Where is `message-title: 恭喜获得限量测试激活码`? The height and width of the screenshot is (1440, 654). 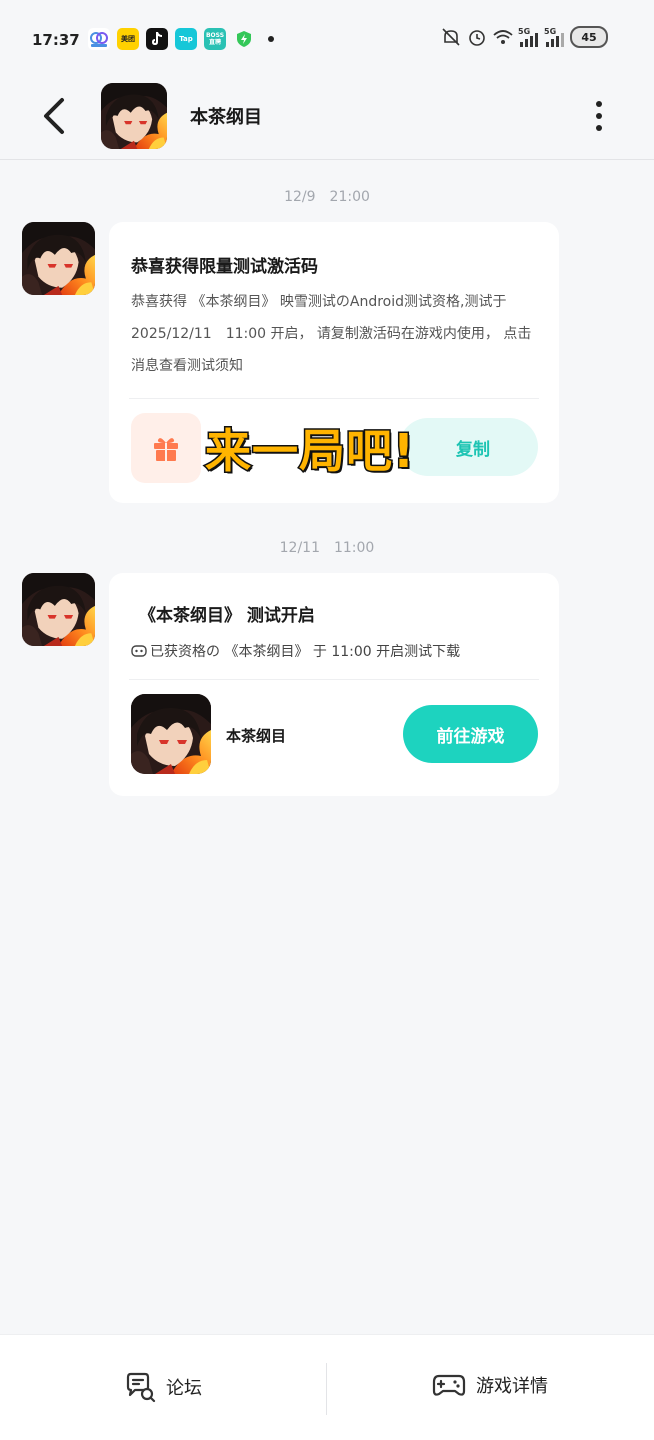 message-title: 恭喜获得限量测试激活码 is located at coordinates (224, 267).